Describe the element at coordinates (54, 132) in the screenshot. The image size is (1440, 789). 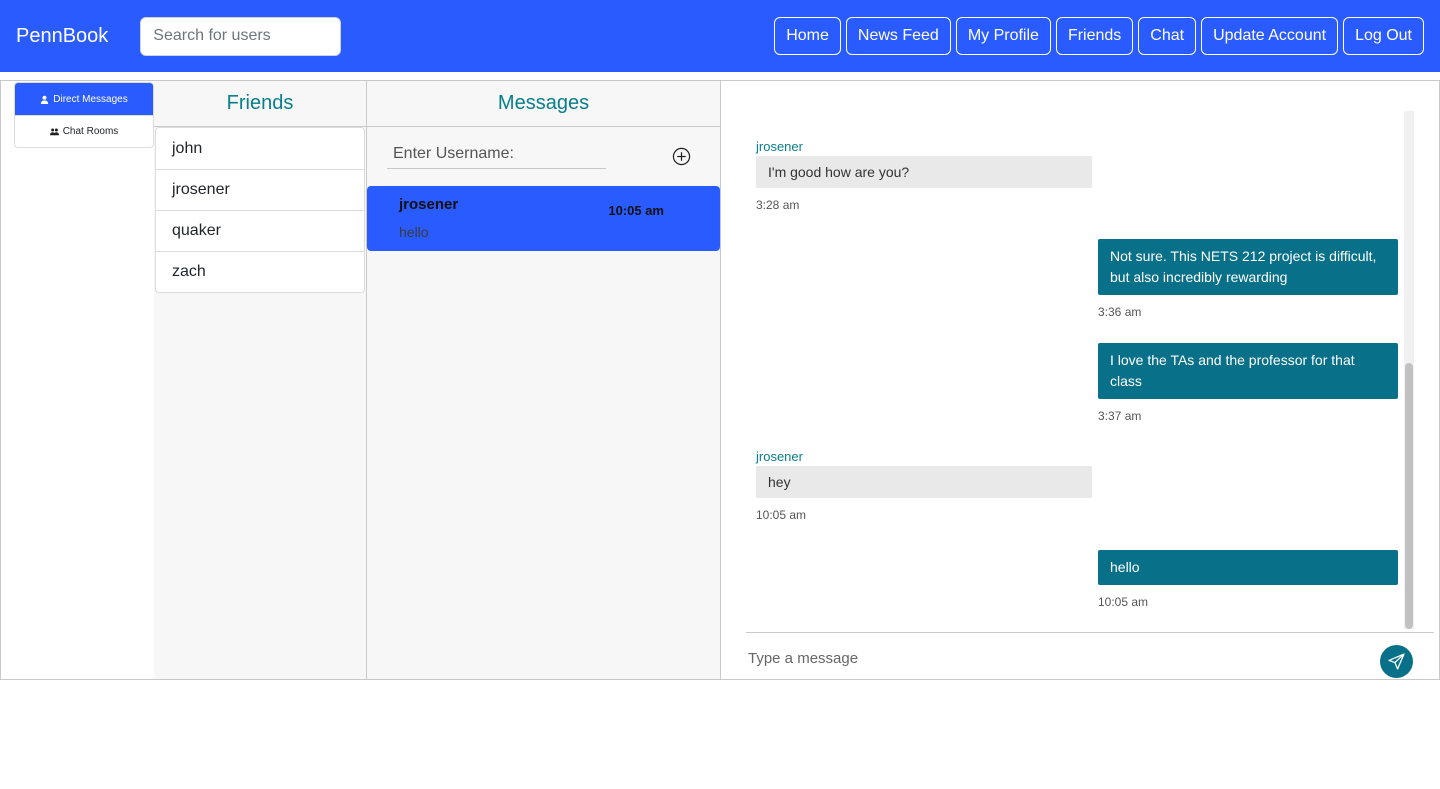
I see `people-icon` at that location.